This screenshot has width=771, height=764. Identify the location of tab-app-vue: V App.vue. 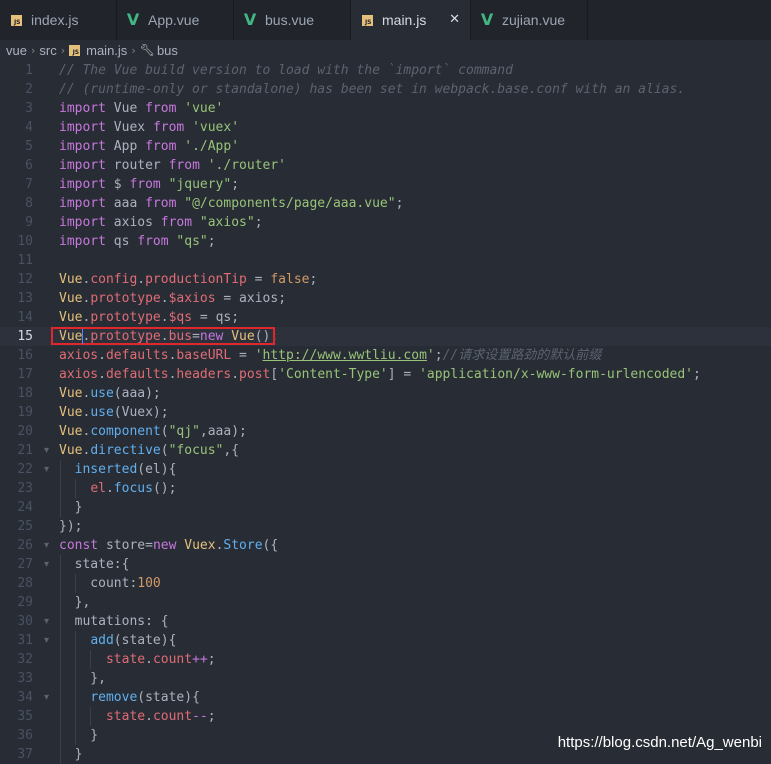
(175, 20).